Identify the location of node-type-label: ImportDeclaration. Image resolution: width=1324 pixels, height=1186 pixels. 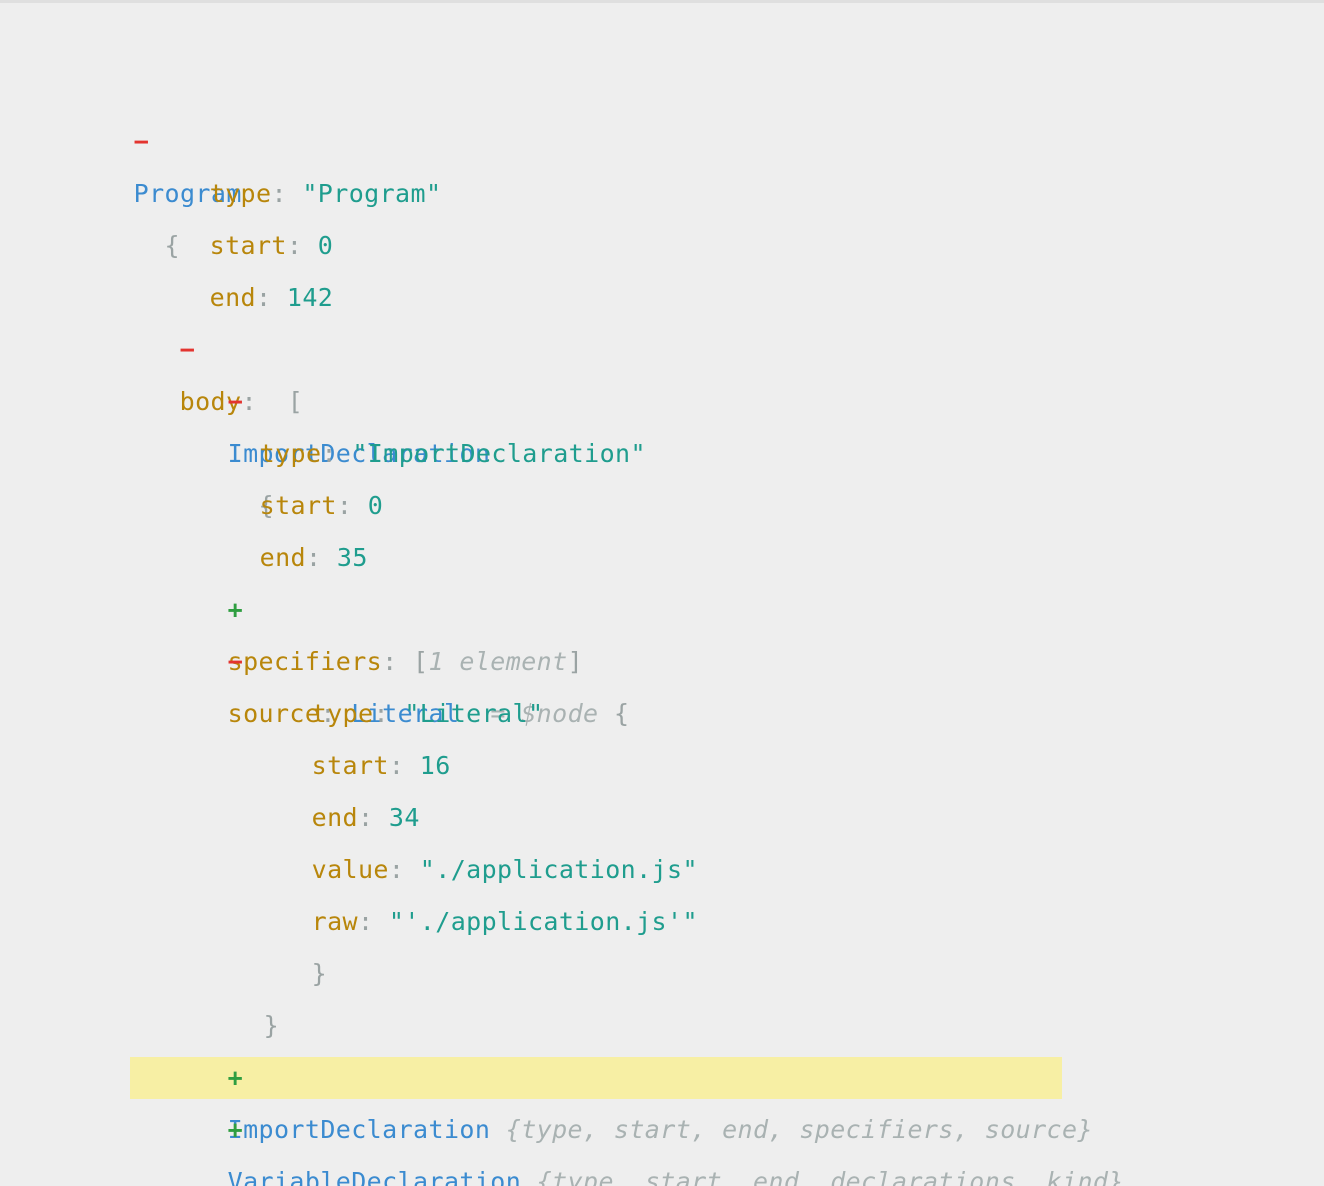
(359, 1129).